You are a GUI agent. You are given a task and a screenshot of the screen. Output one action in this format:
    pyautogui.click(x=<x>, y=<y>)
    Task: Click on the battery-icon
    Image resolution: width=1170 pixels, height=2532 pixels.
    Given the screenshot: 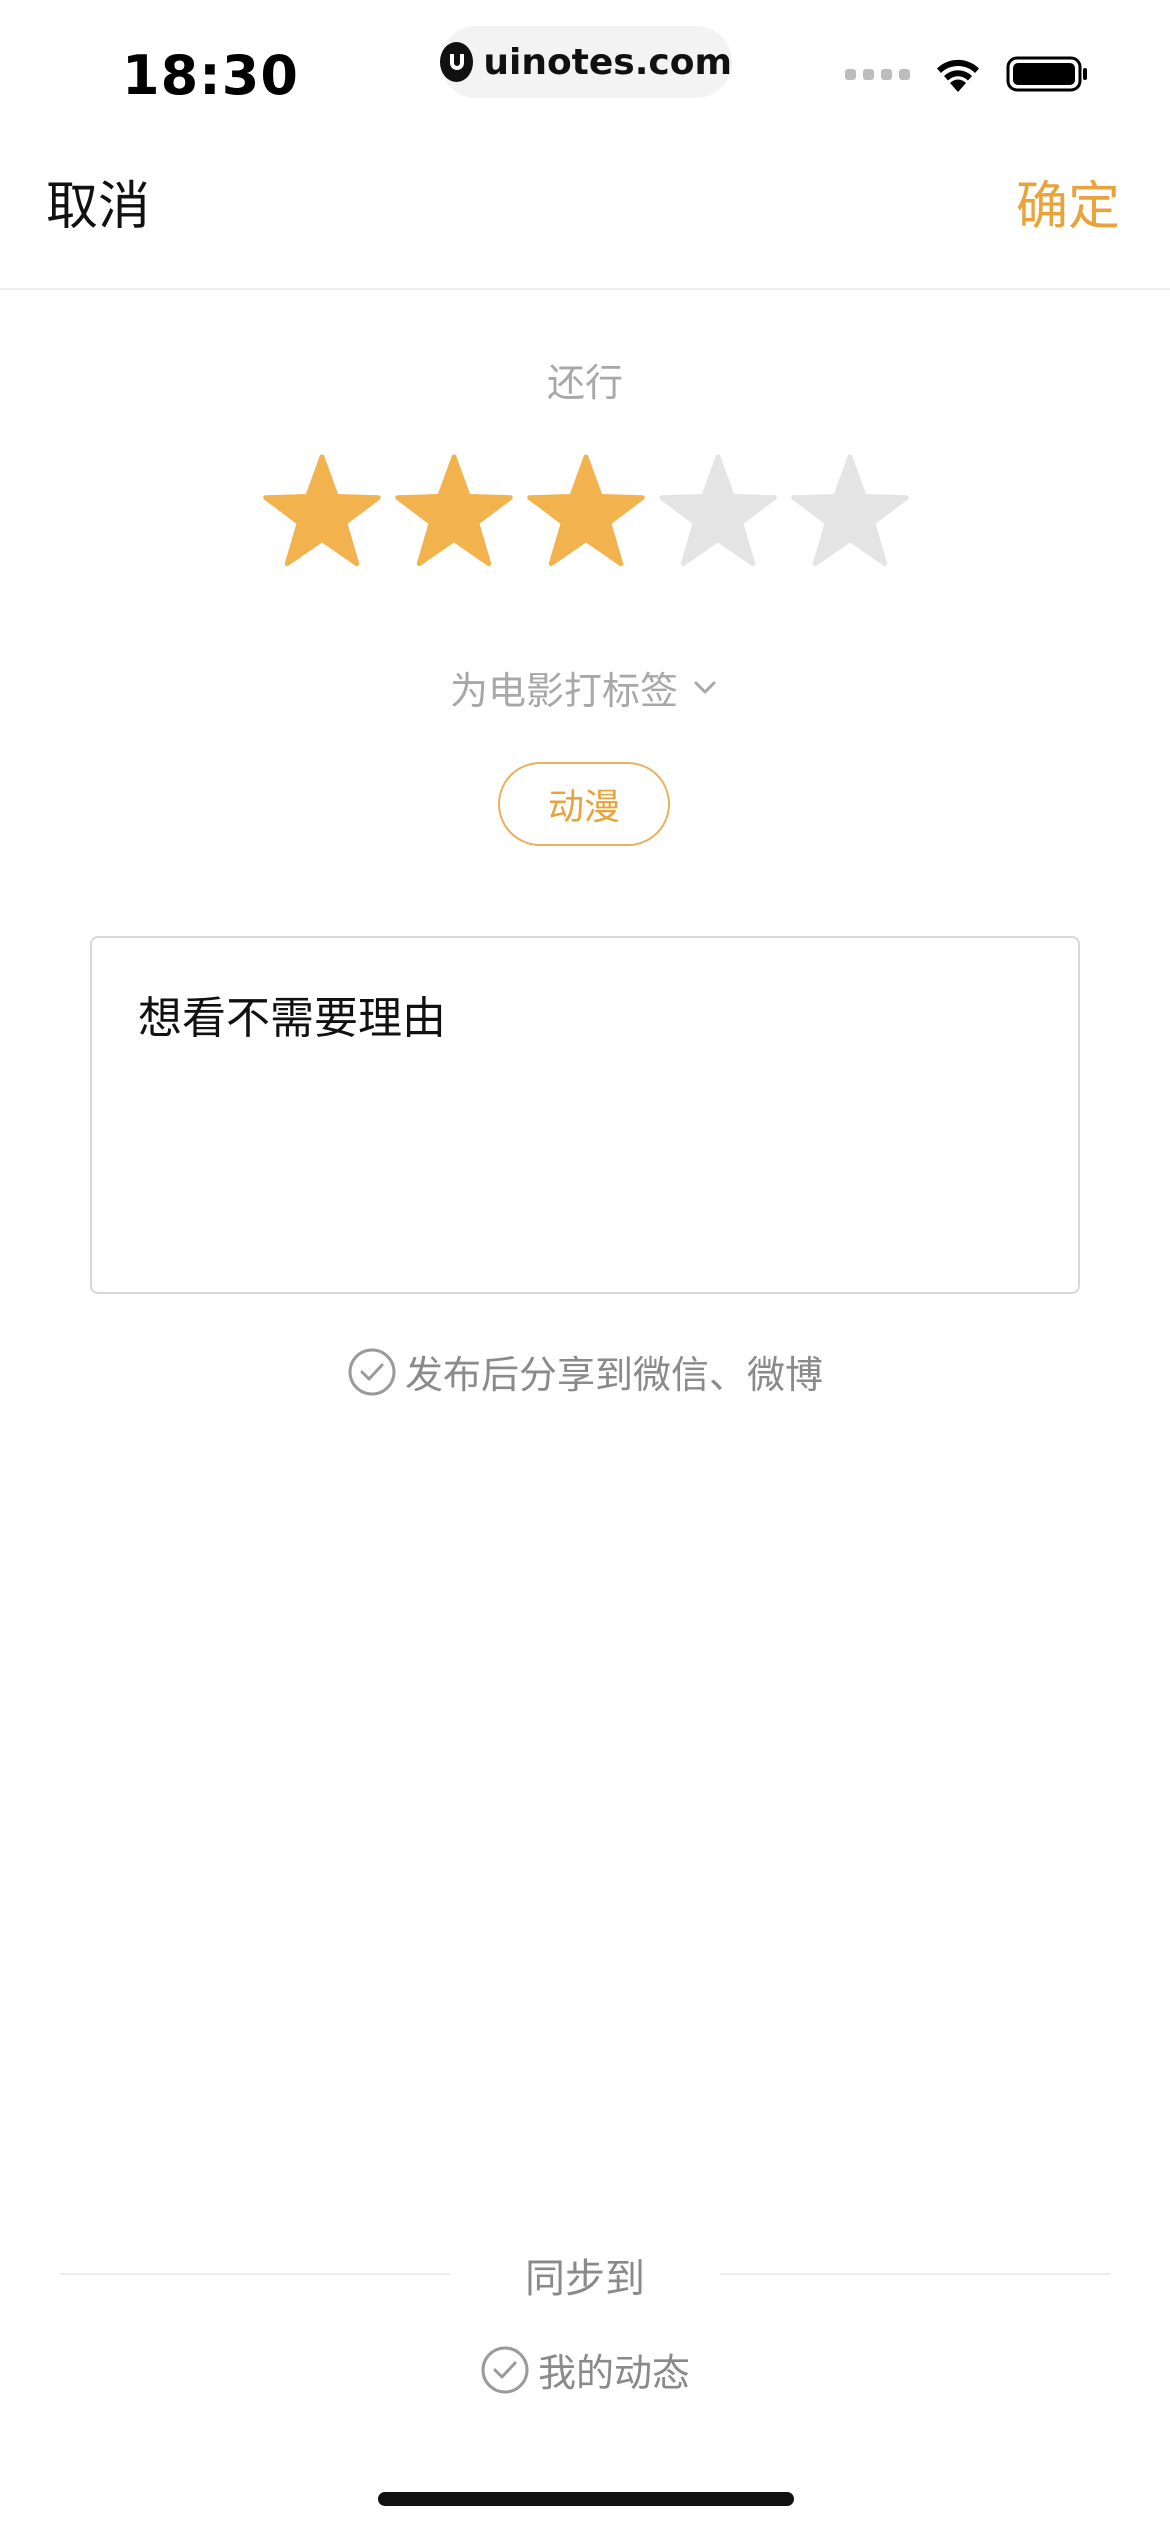 What is the action you would take?
    pyautogui.click(x=1046, y=74)
    